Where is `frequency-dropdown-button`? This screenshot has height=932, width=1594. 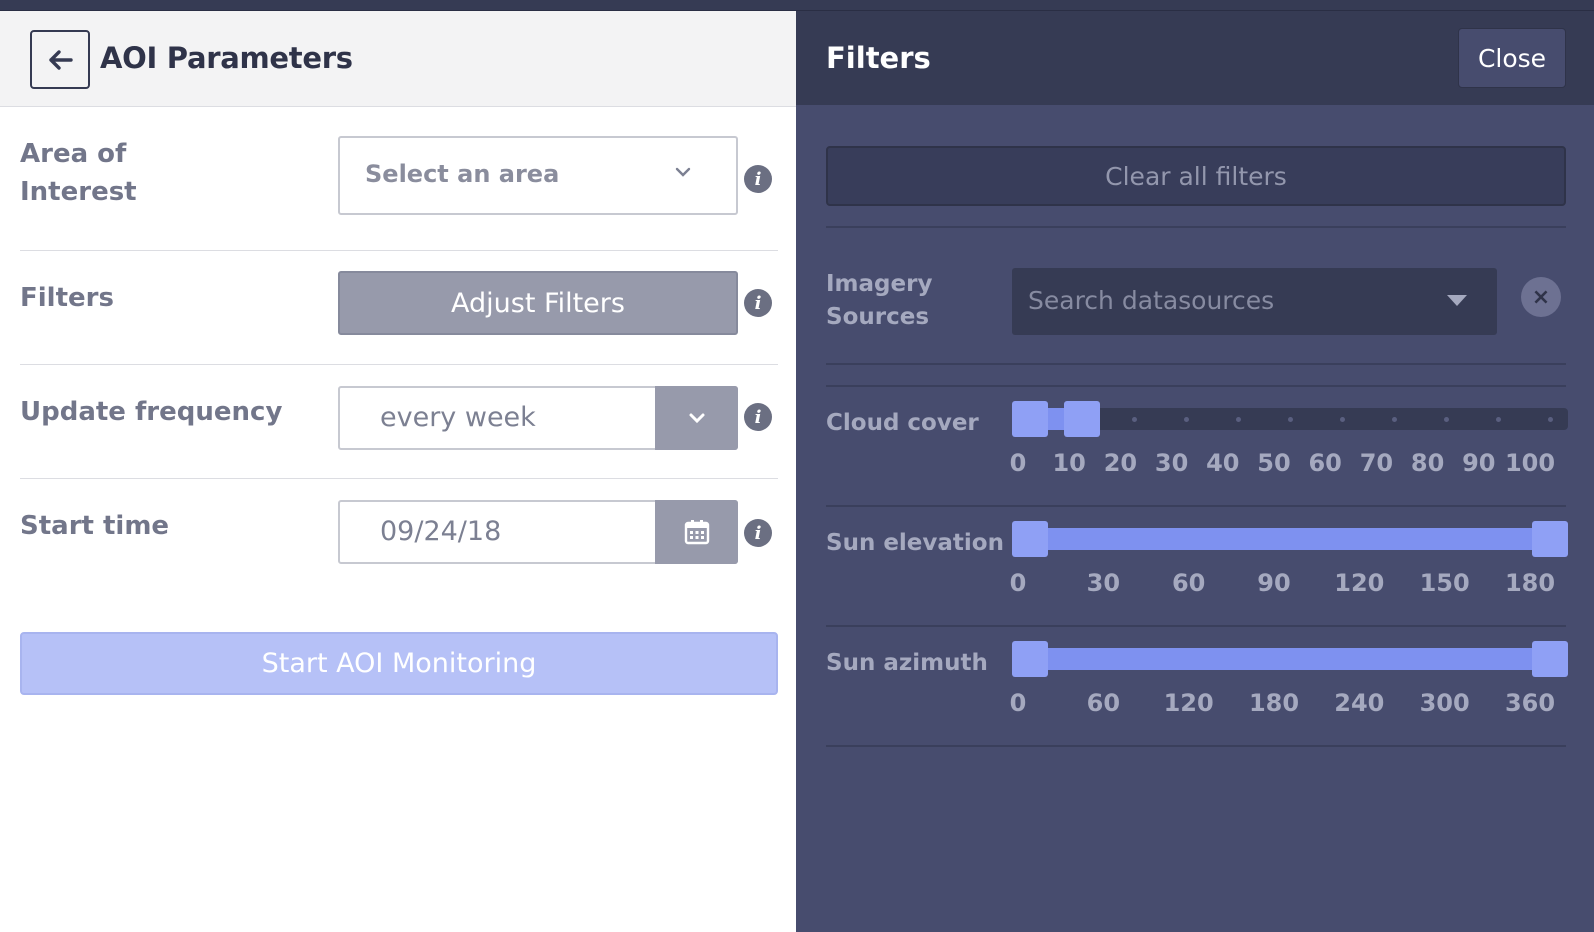
frequency-dropdown-button is located at coordinates (696, 418).